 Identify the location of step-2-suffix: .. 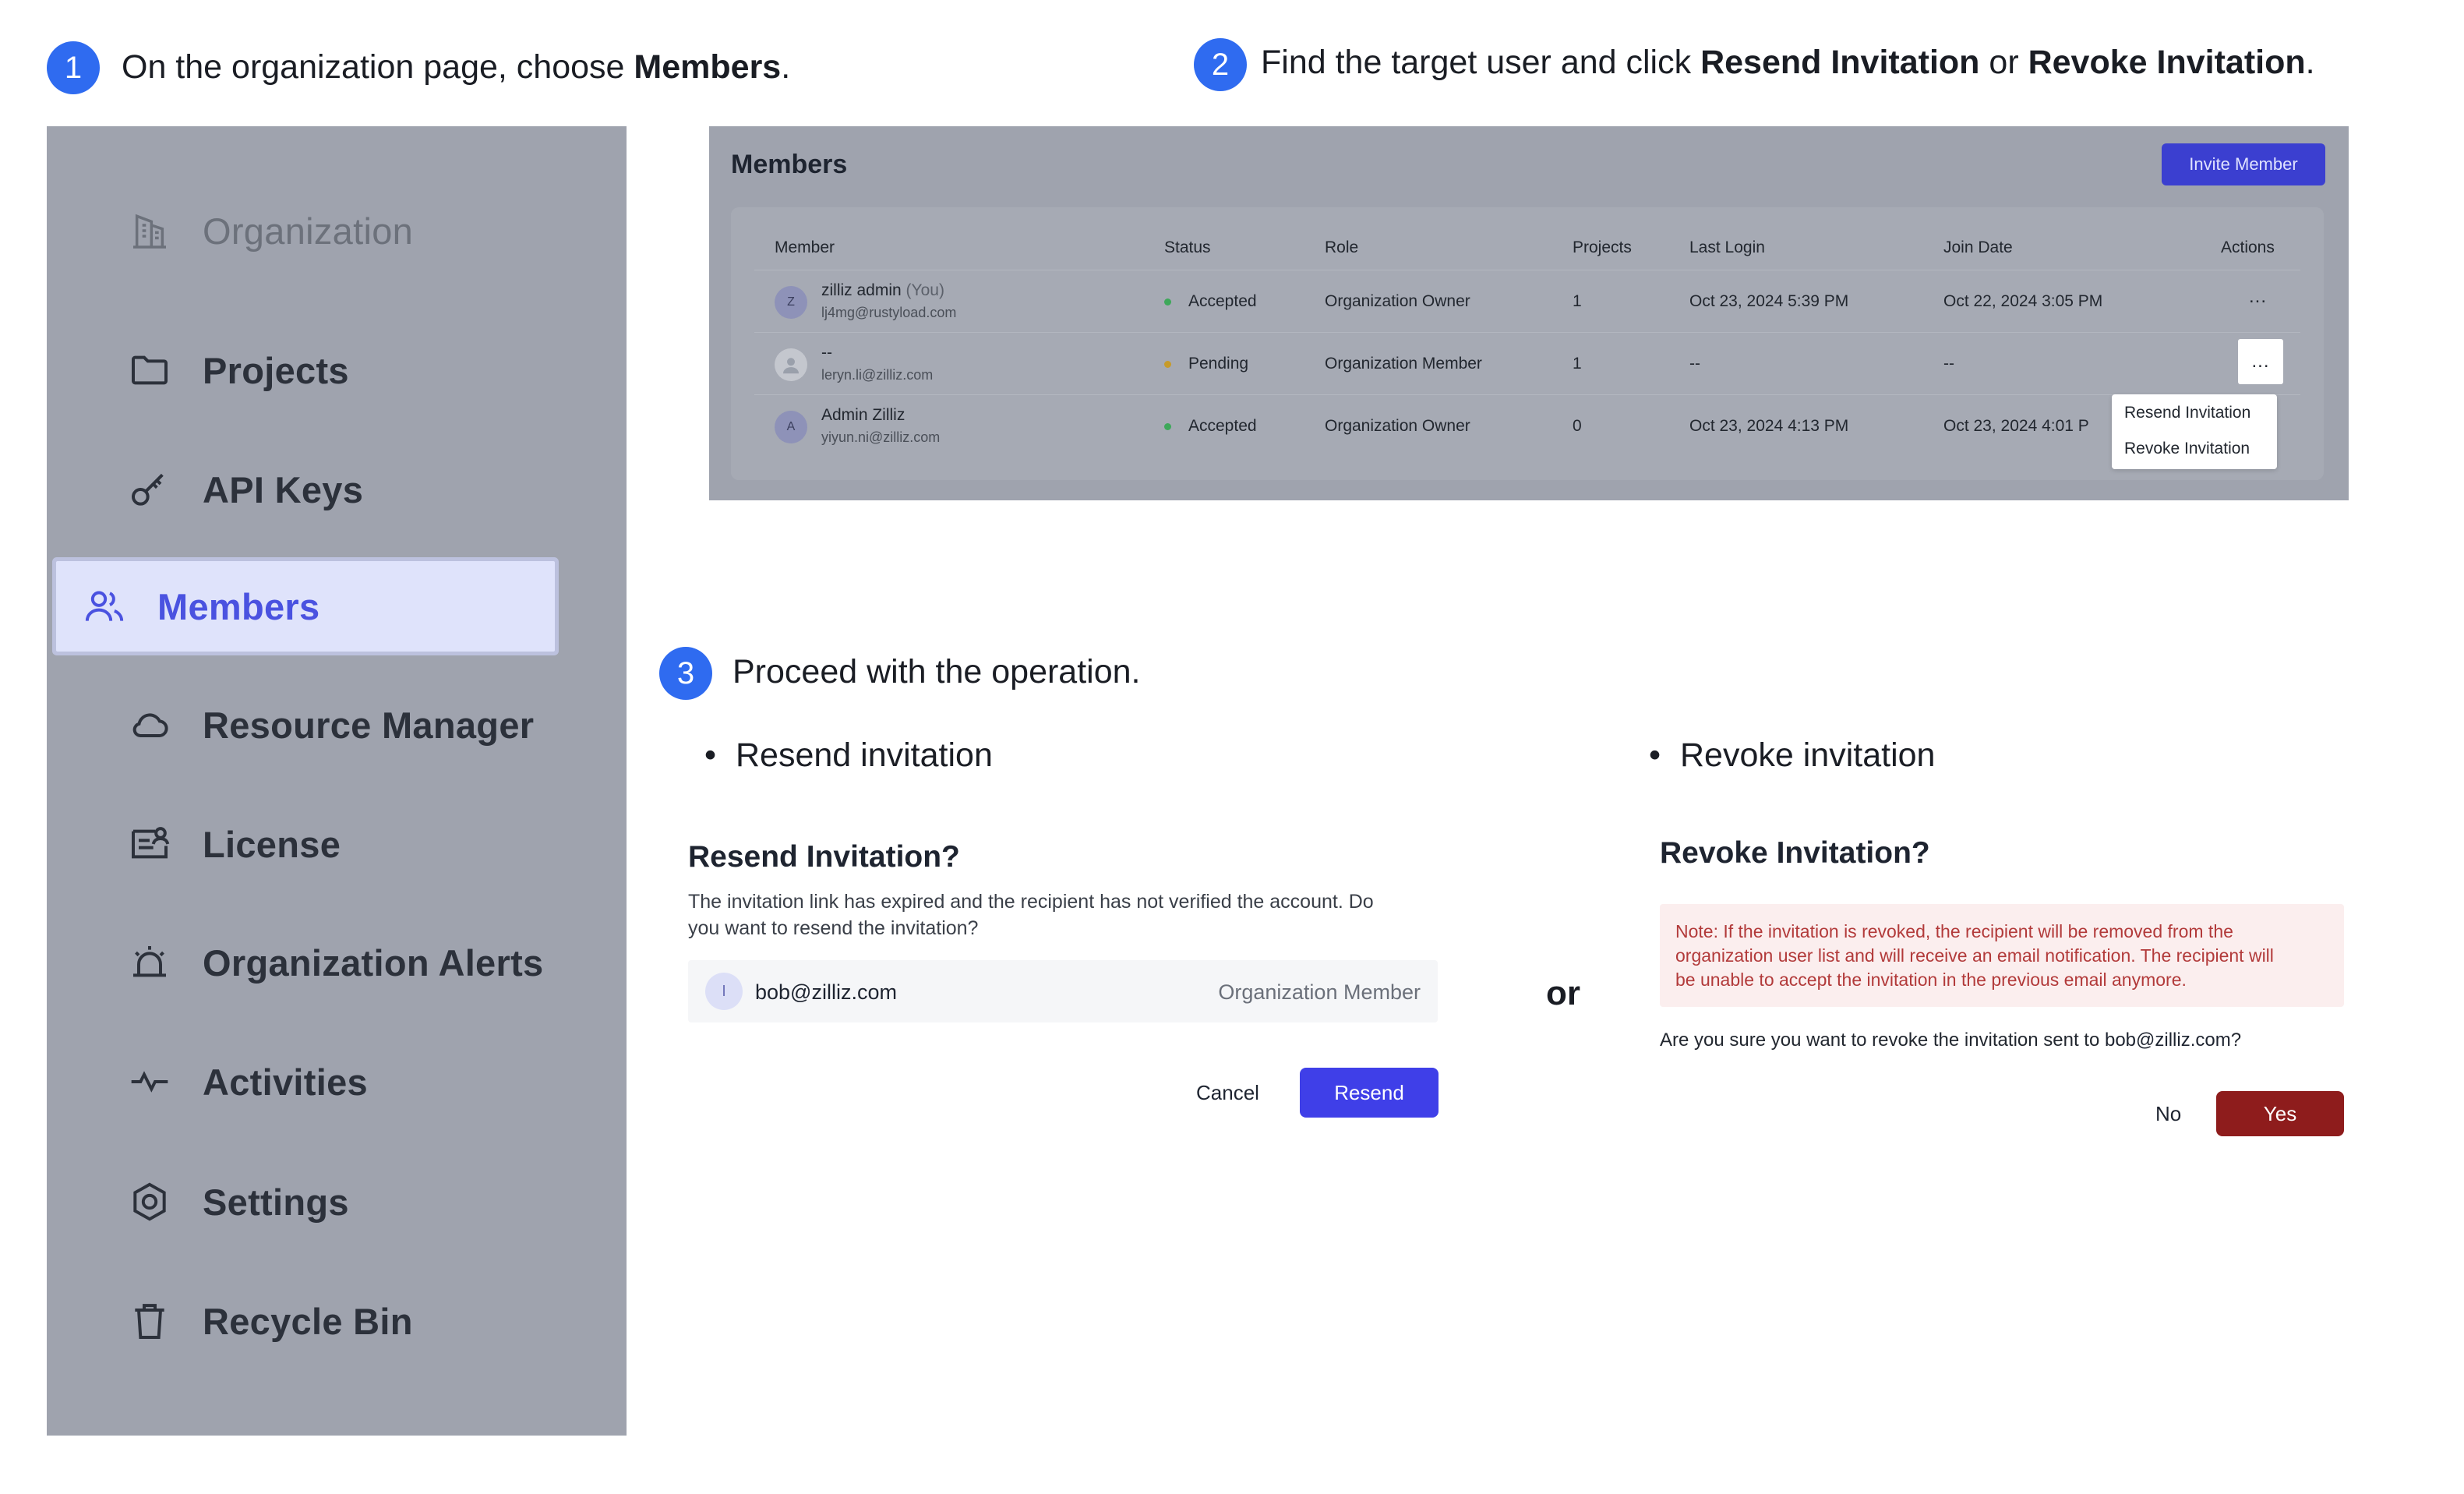
(2310, 63).